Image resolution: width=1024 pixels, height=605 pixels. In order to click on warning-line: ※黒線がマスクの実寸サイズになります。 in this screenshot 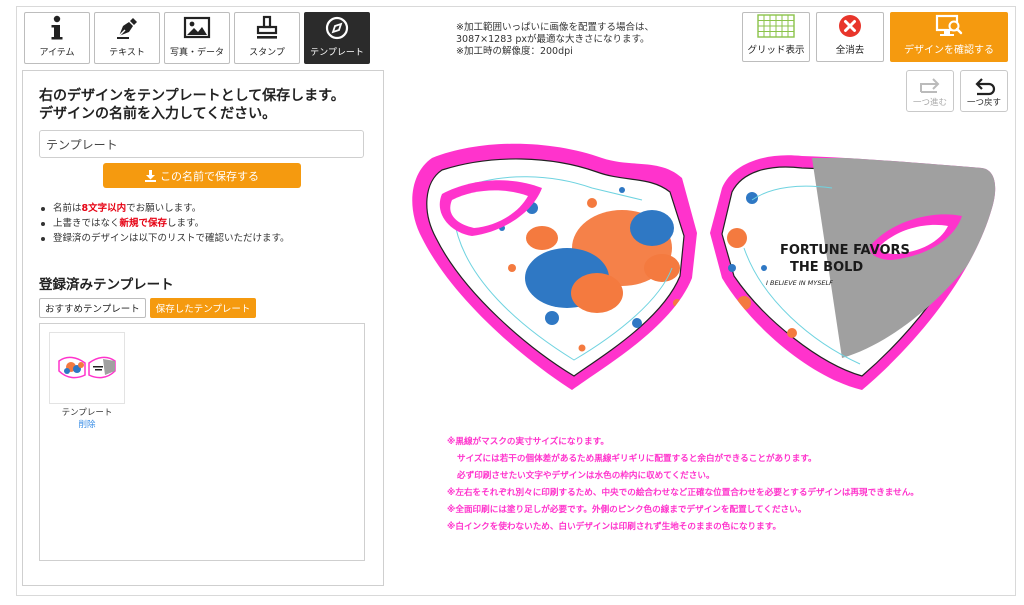, I will do `click(528, 442)`.